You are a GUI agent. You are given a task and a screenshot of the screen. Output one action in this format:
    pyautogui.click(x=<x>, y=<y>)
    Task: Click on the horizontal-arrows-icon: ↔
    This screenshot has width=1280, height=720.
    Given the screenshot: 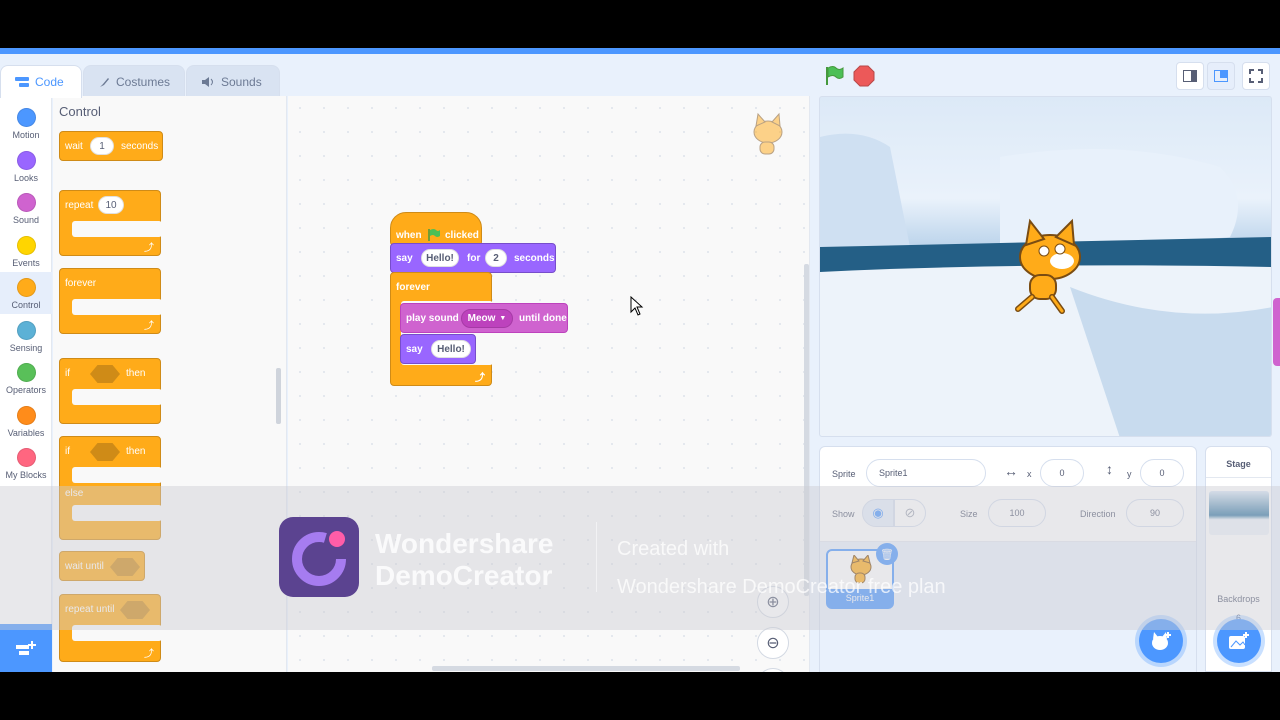 What is the action you would take?
    pyautogui.click(x=1011, y=471)
    